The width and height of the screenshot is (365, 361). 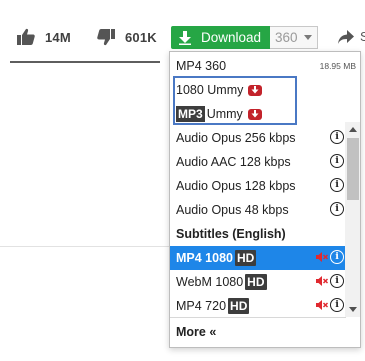 I want to click on menu-item-mp3-ummy: MP3 Ummy, so click(x=258, y=114).